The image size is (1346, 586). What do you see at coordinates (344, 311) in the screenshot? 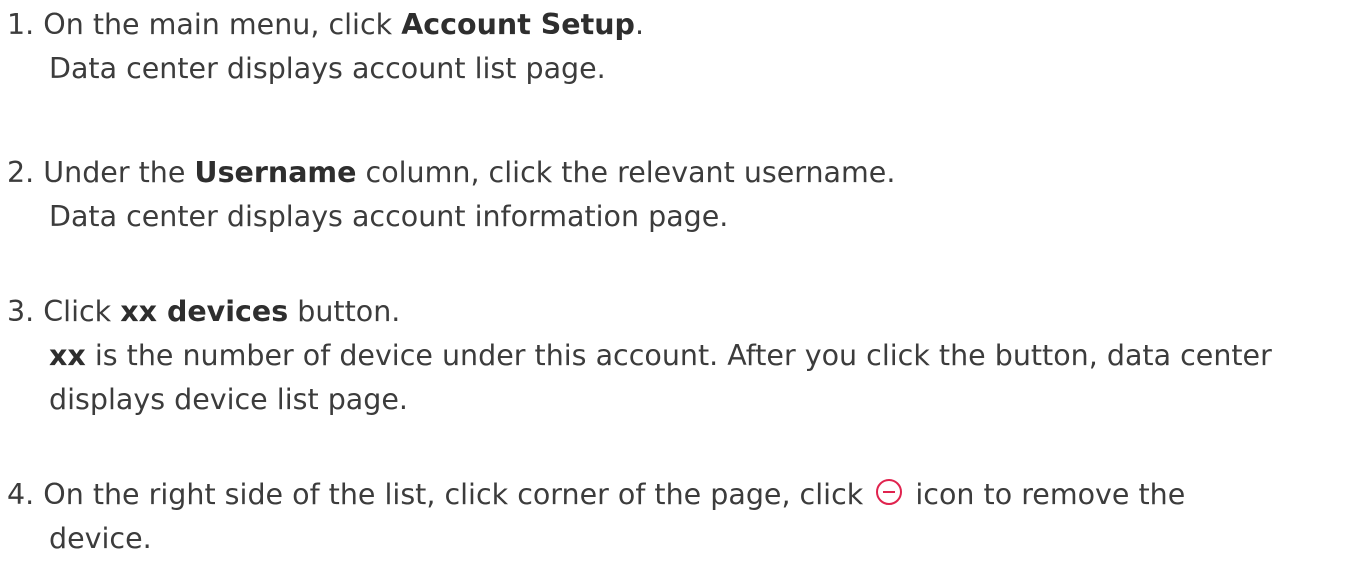
I see `step-text: button.` at bounding box center [344, 311].